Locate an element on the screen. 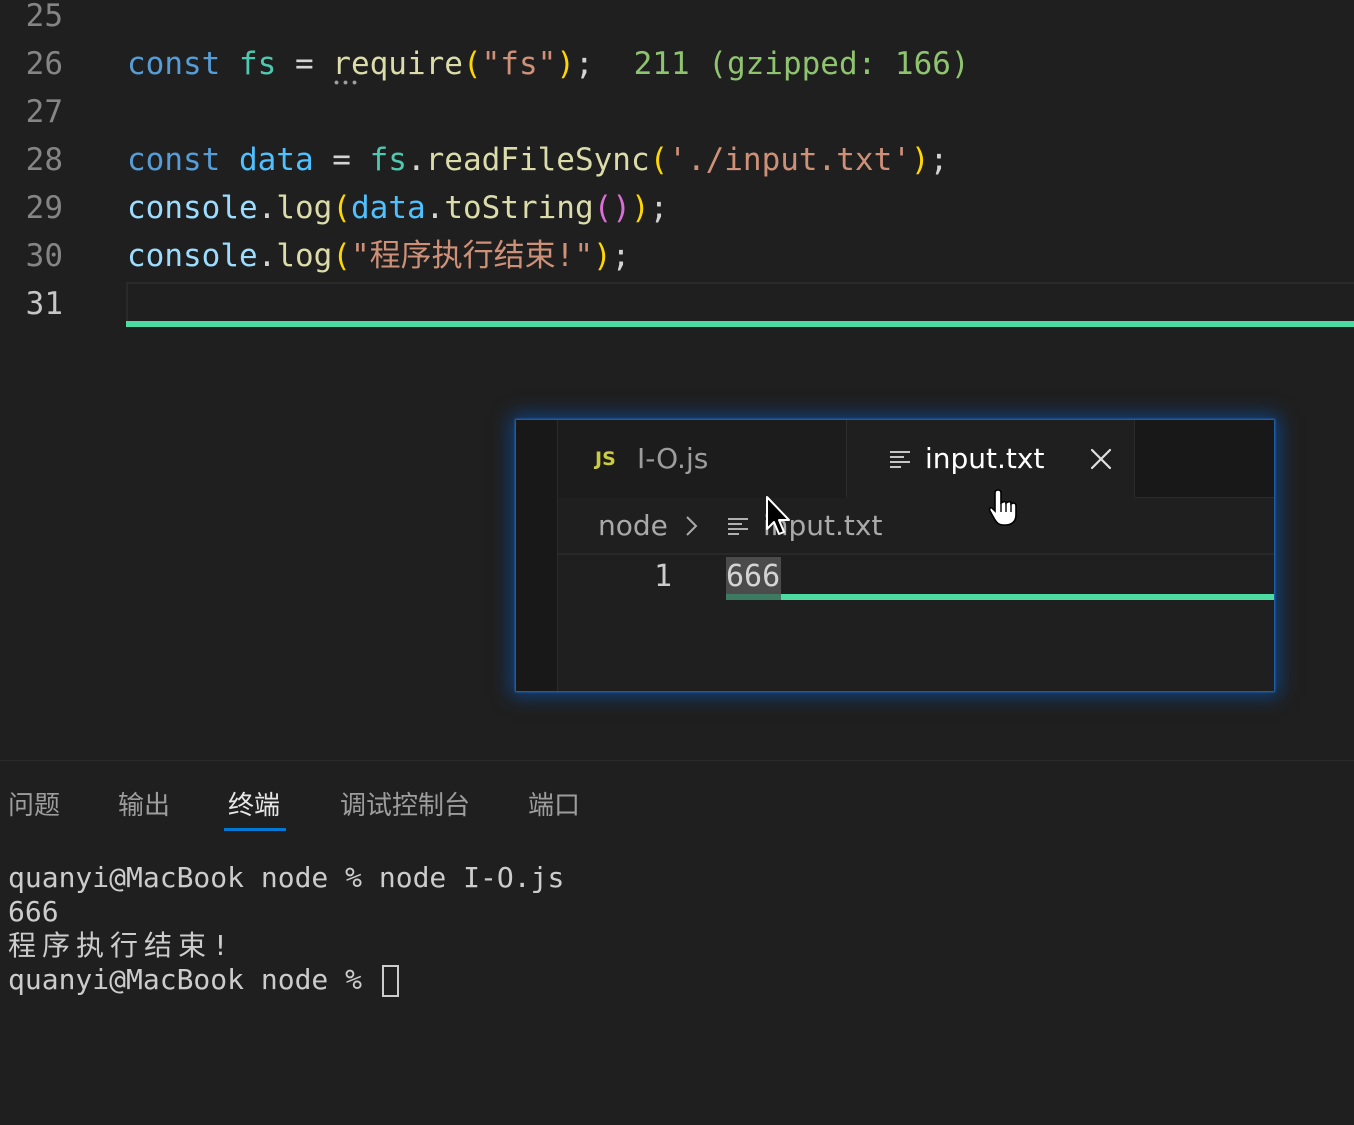  code-token: "fs" is located at coordinates (519, 64).